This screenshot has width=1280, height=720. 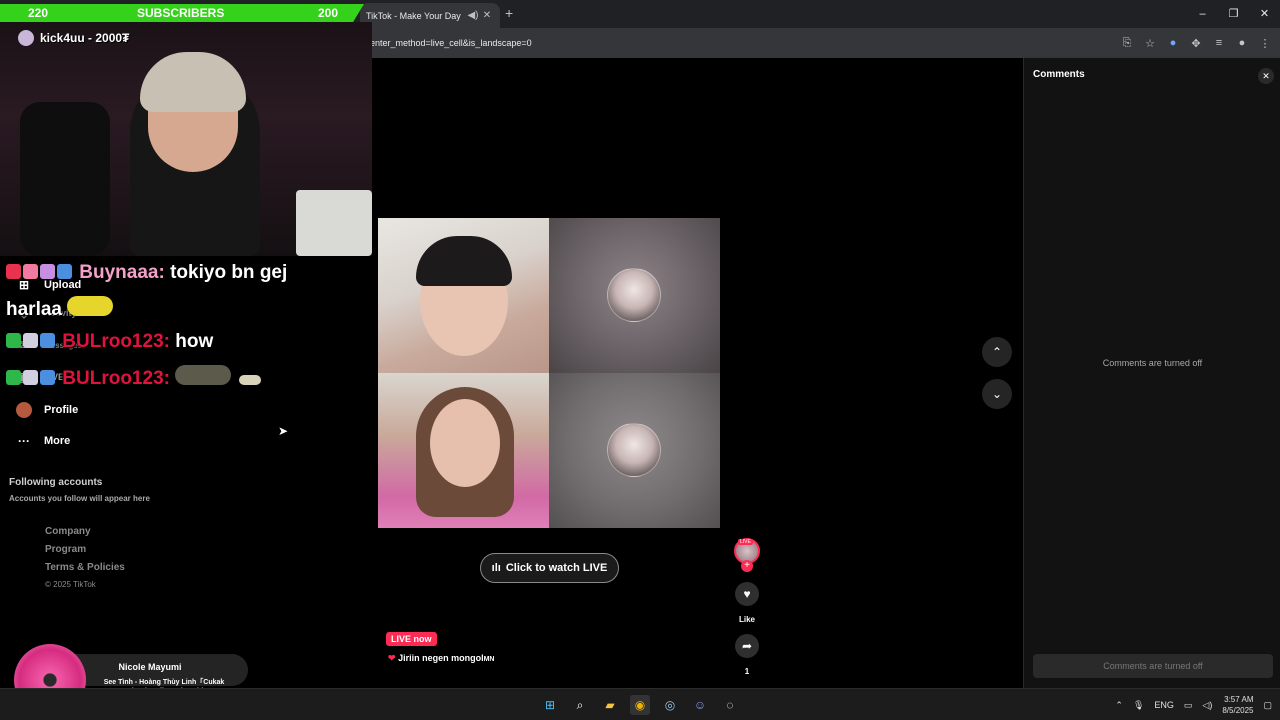 I want to click on chat-message: Buynaaa: tokiyo bn gej, so click(x=146, y=273).